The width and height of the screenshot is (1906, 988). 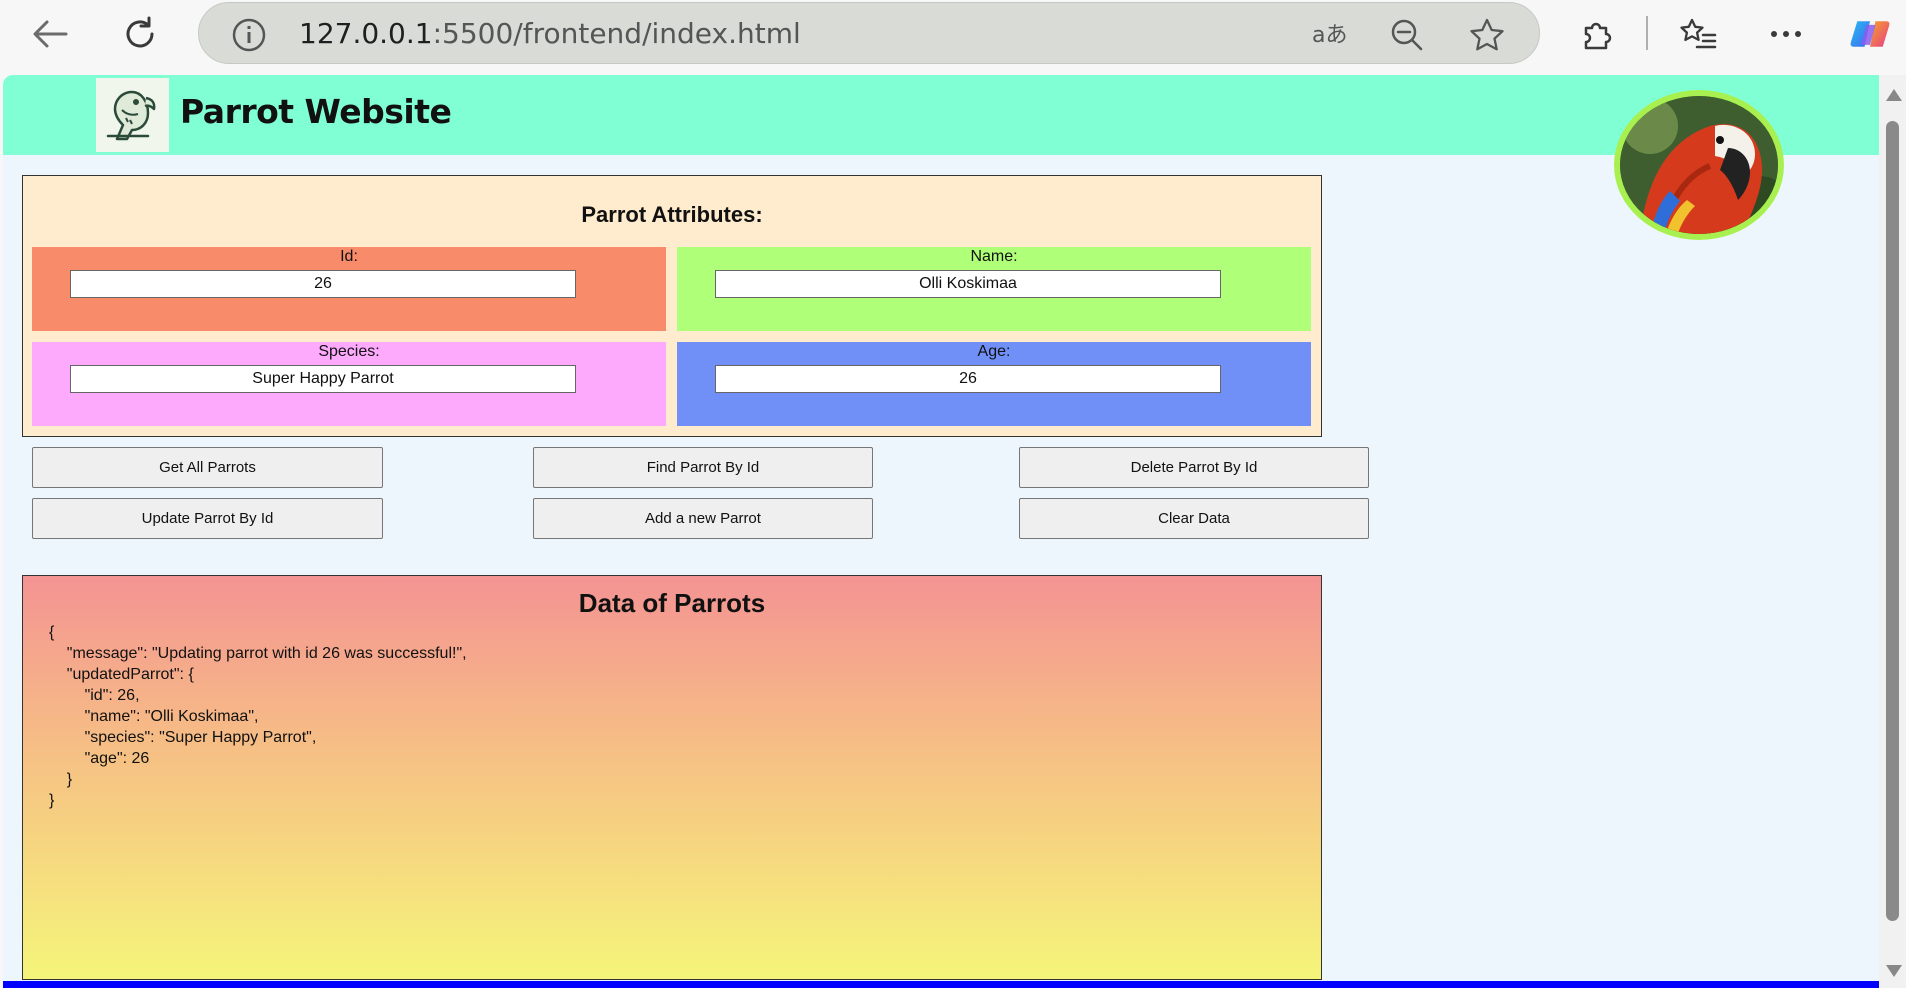 What do you see at coordinates (1698, 34) in the screenshot?
I see `favorites-list-icon` at bounding box center [1698, 34].